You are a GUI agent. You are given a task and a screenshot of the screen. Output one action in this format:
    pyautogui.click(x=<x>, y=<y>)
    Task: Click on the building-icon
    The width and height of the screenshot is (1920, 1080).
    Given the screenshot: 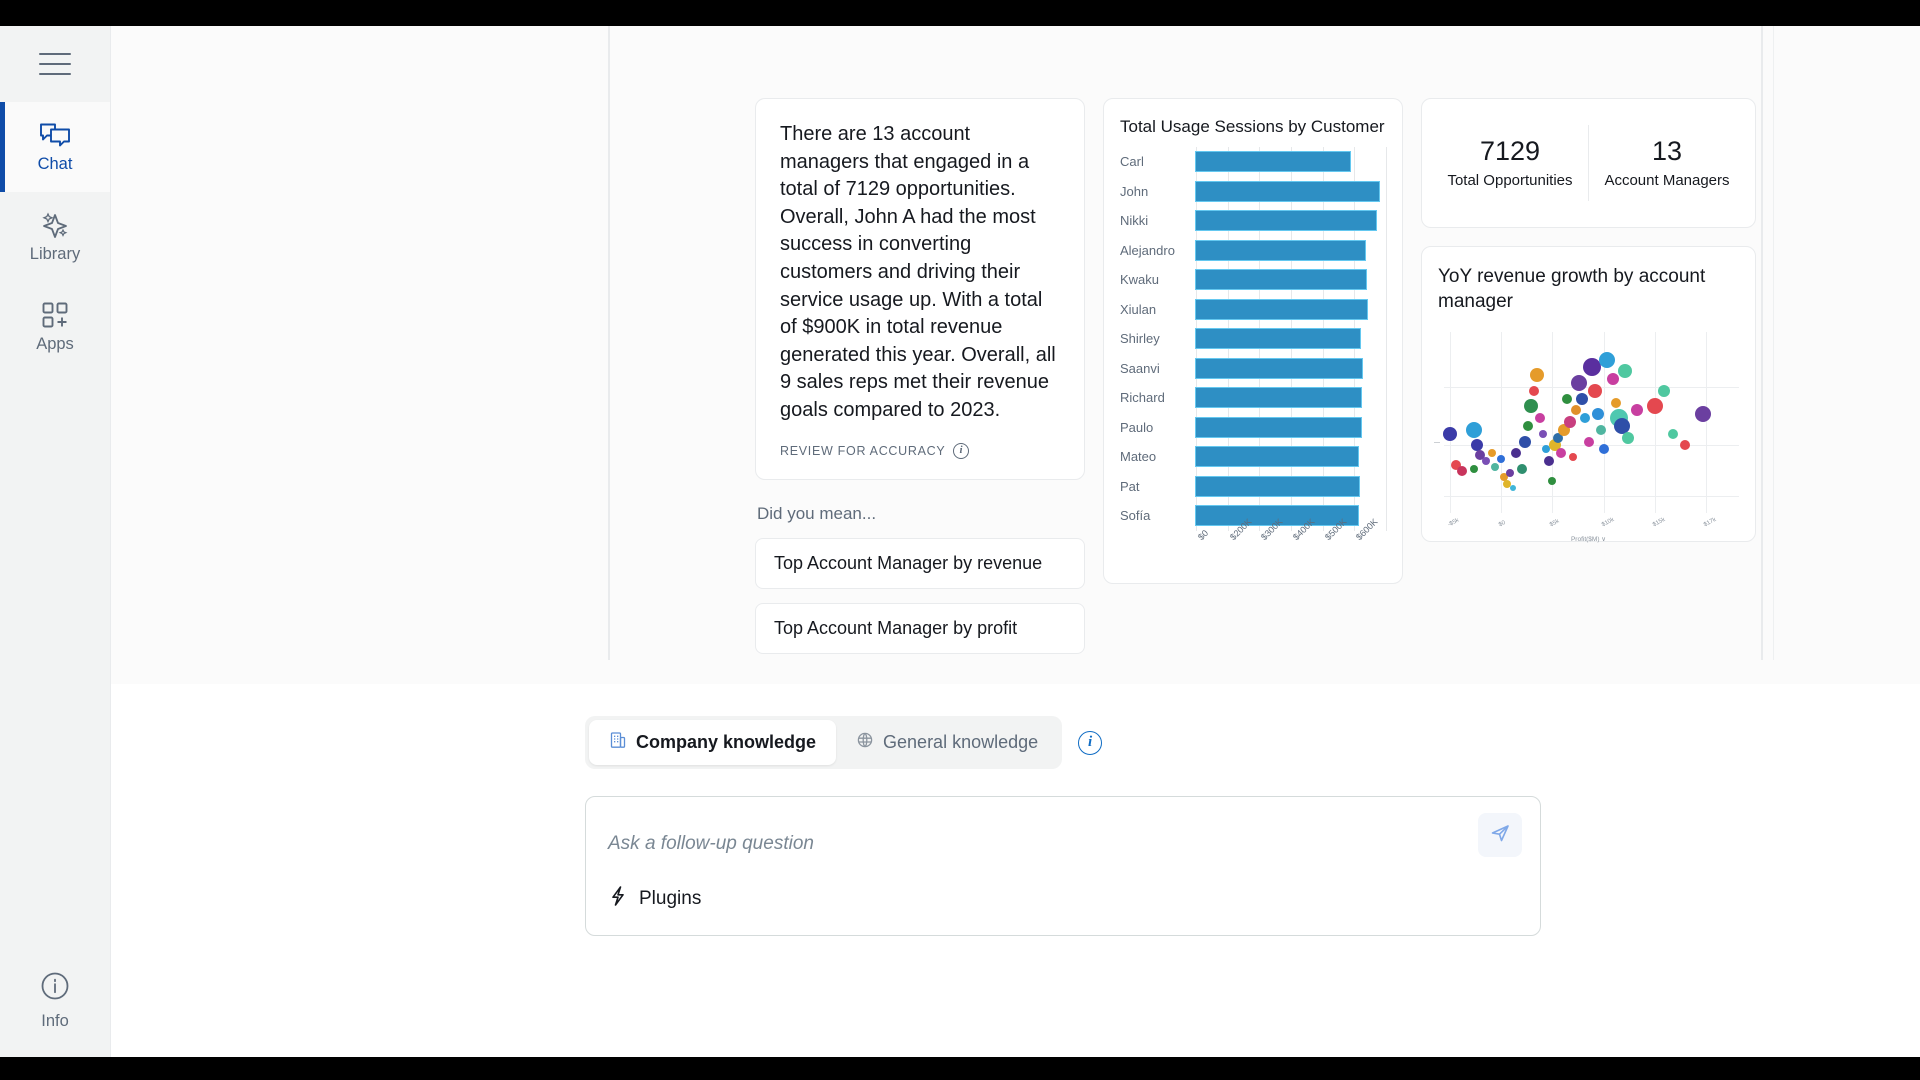 What is the action you would take?
    pyautogui.click(x=618, y=742)
    